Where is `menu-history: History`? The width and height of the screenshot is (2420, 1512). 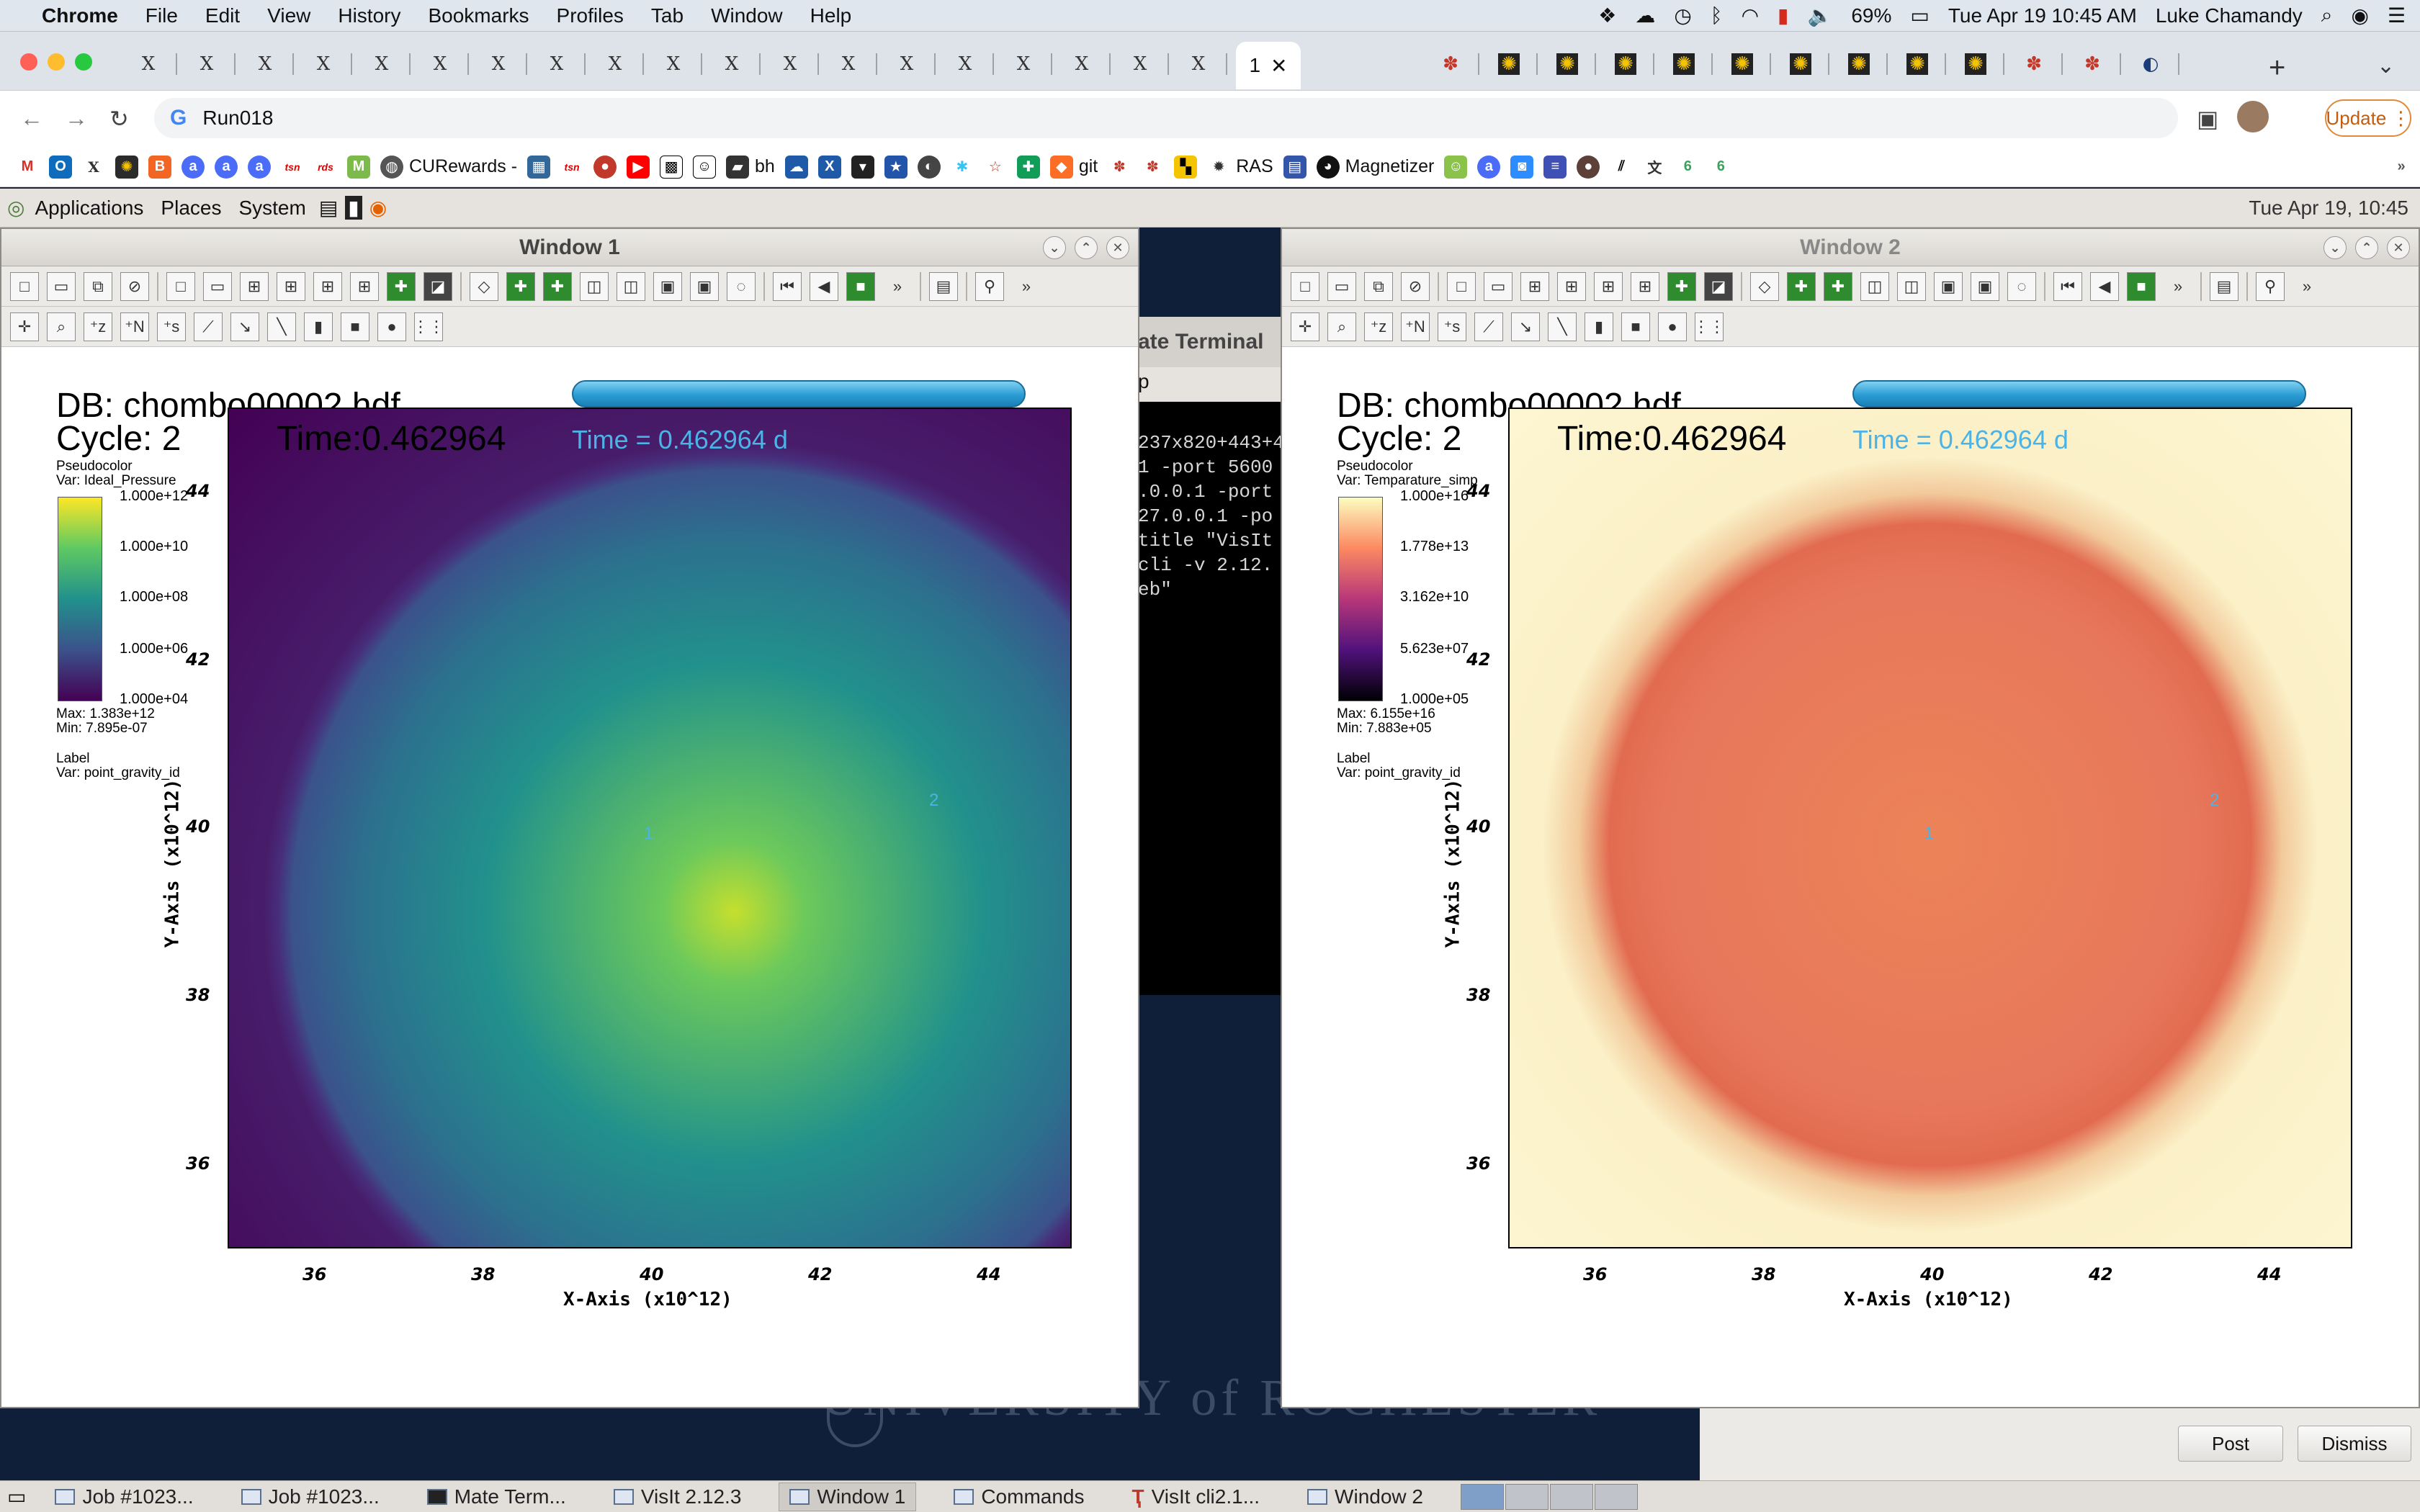 menu-history: History is located at coordinates (369, 15).